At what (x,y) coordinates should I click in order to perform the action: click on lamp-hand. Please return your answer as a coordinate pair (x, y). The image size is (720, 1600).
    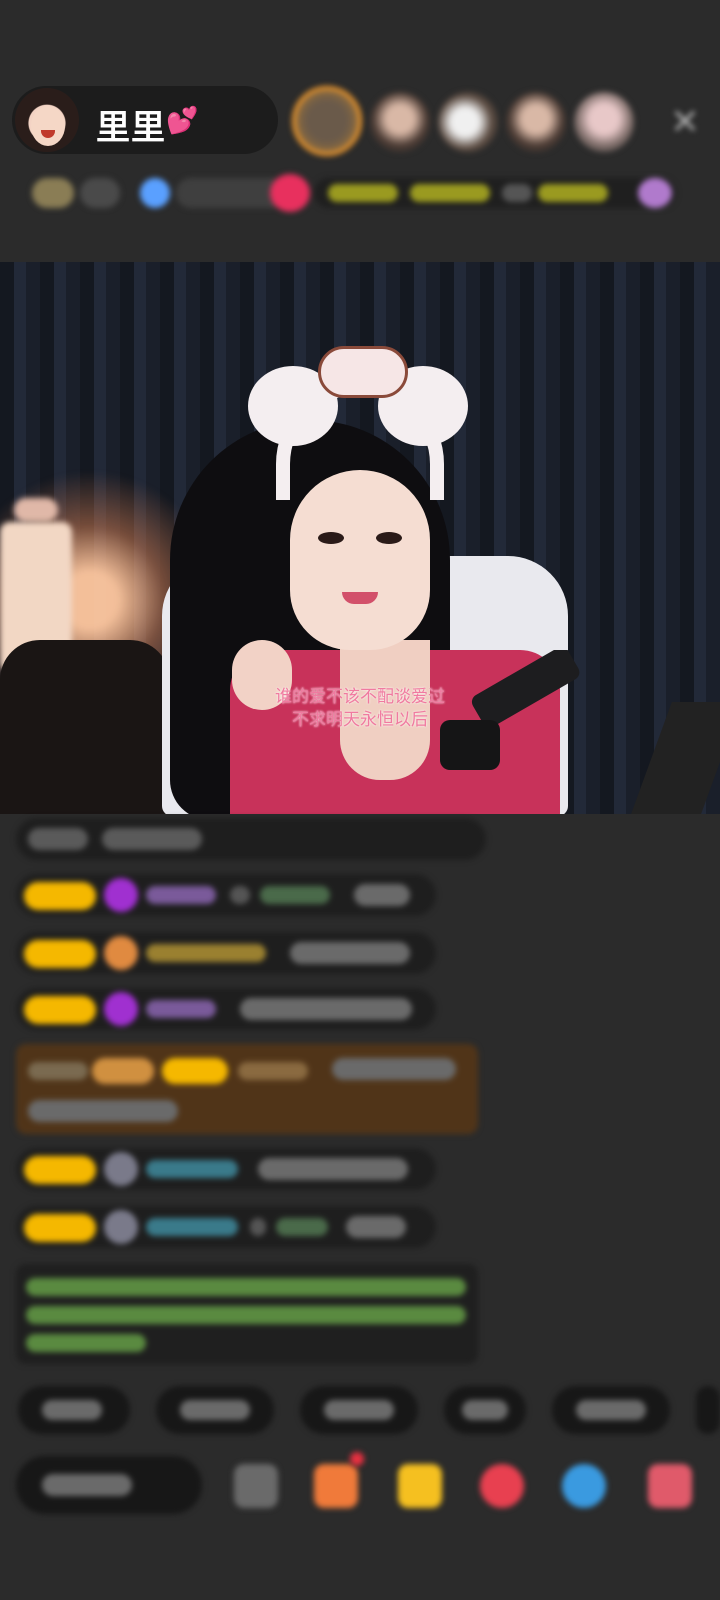
    Looking at the image, I should click on (36, 510).